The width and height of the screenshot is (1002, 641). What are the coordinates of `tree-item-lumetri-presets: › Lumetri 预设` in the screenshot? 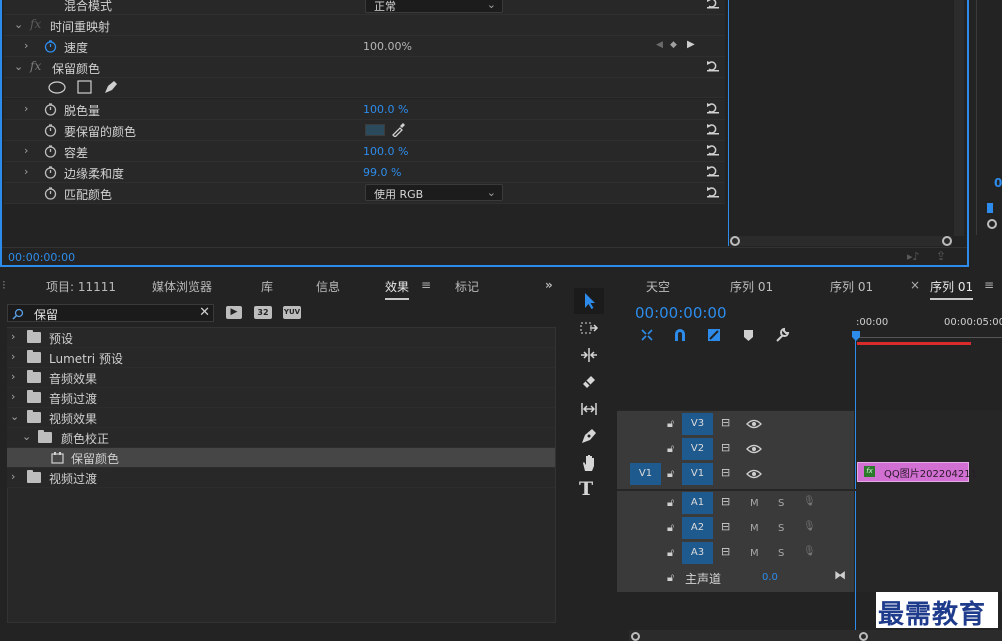 It's located at (281, 358).